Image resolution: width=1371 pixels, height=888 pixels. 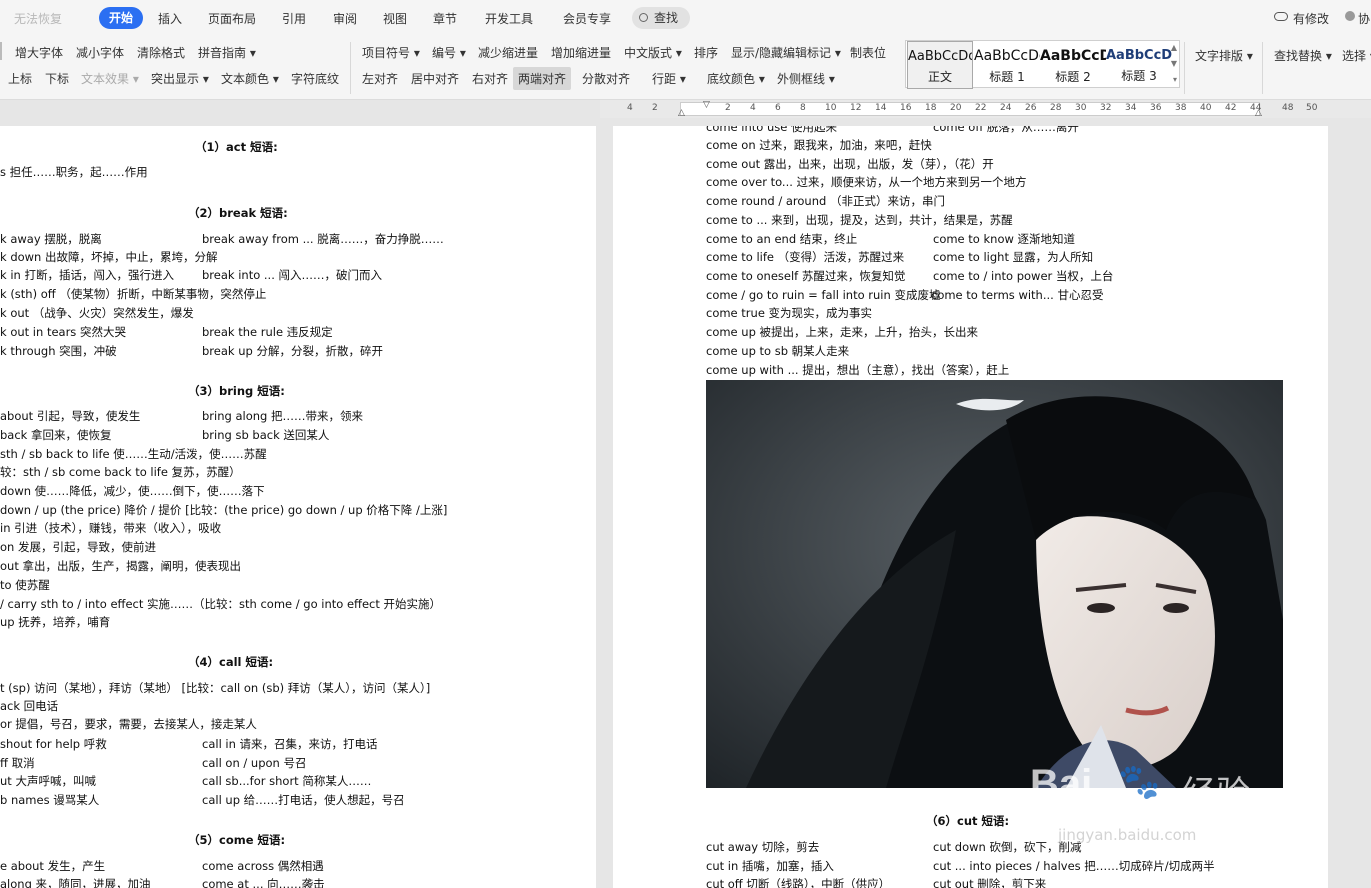 I want to click on select-button: 选择 ▾, so click(x=1356, y=55).